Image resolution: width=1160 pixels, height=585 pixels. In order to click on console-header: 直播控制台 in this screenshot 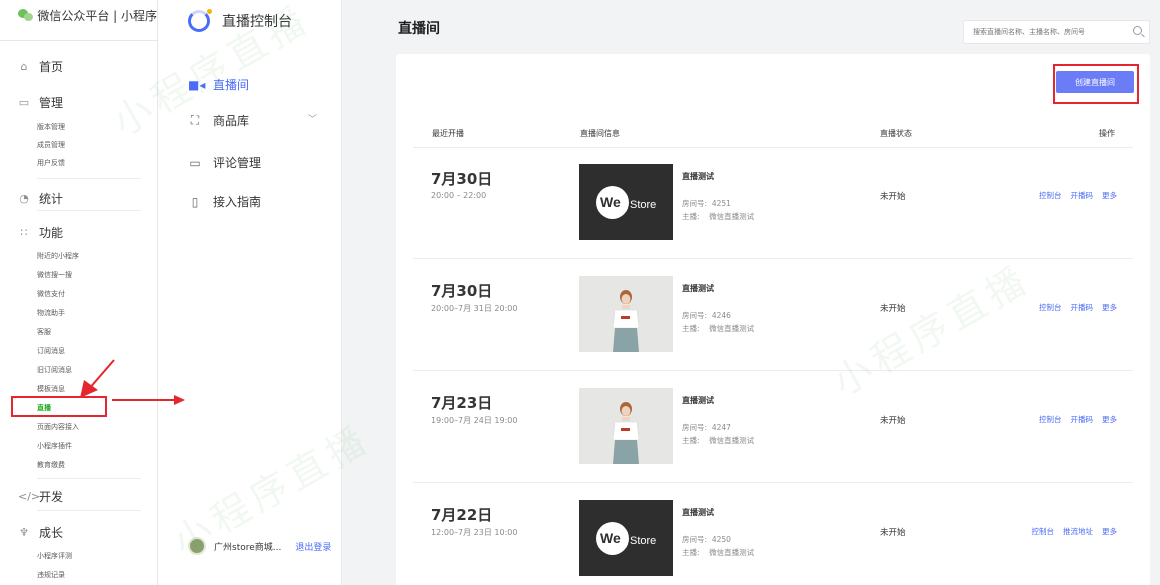, I will do `click(240, 20)`.